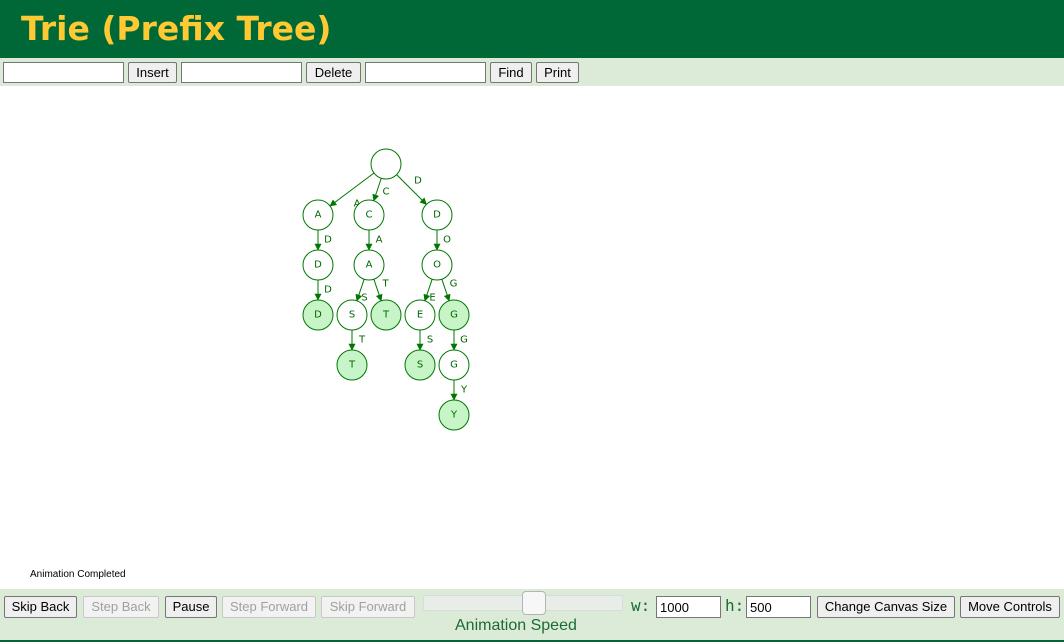  I want to click on animation-speed-label: Animation Speed, so click(516, 625).